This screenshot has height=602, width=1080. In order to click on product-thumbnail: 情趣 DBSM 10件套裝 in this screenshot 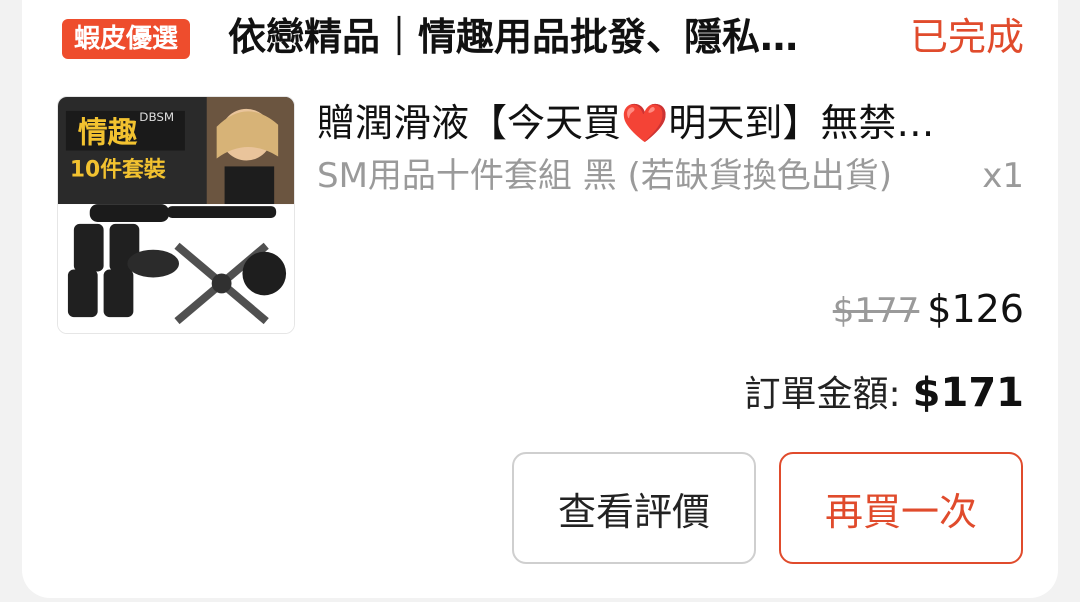, I will do `click(176, 215)`.